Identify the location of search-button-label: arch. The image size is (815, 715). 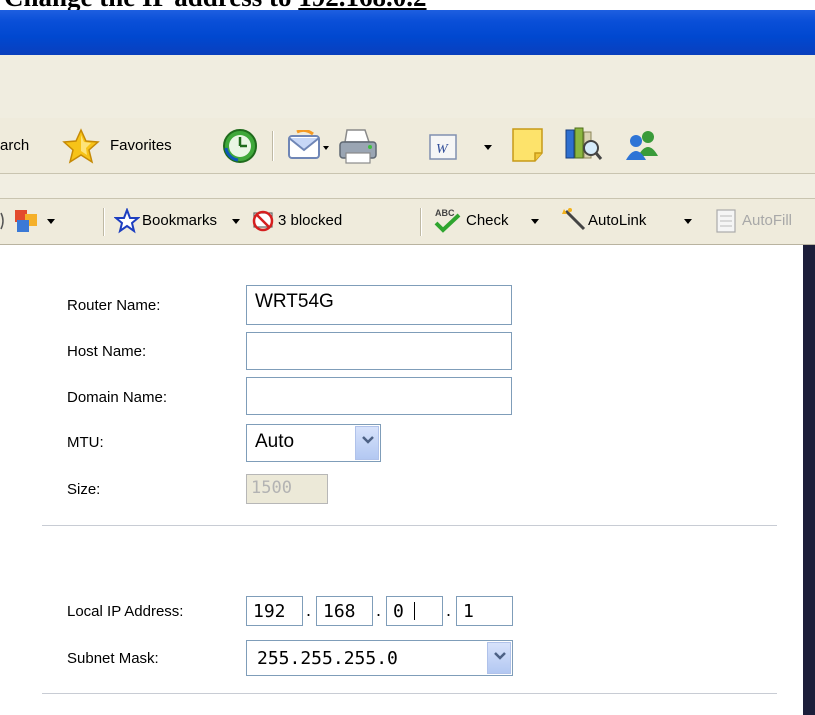
(14, 145).